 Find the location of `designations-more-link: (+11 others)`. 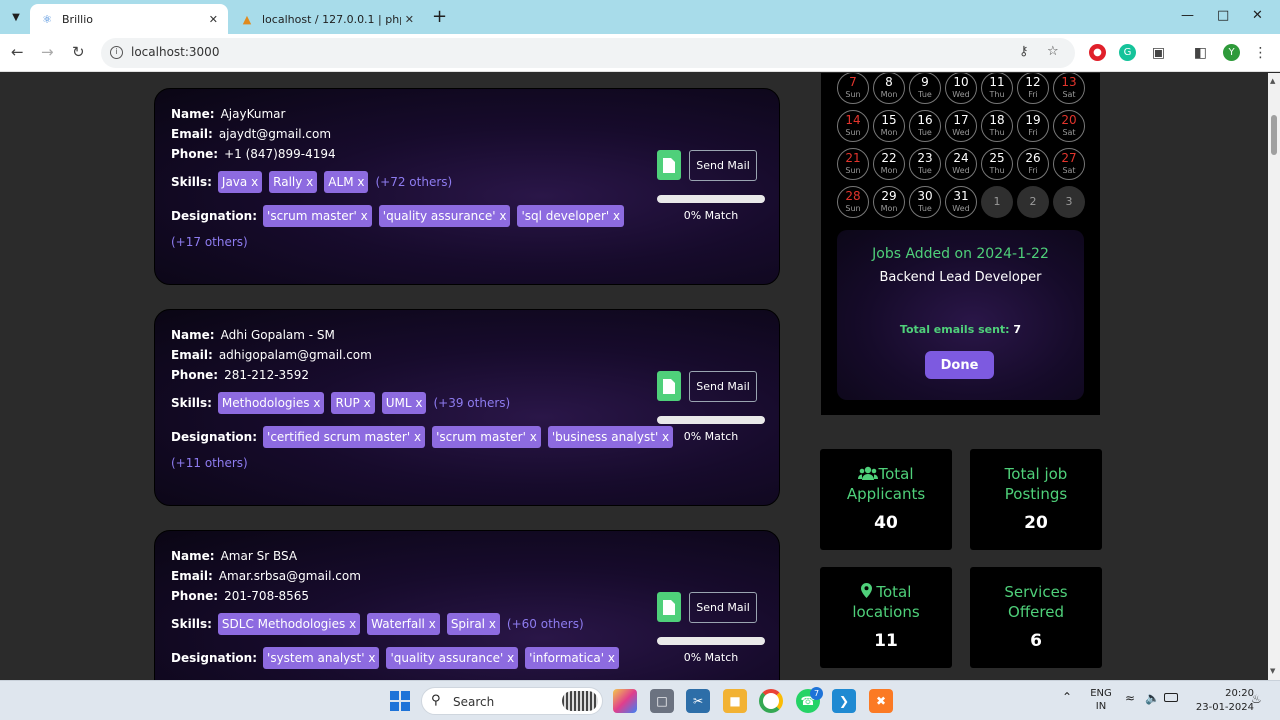

designations-more-link: (+11 others) is located at coordinates (209, 463).